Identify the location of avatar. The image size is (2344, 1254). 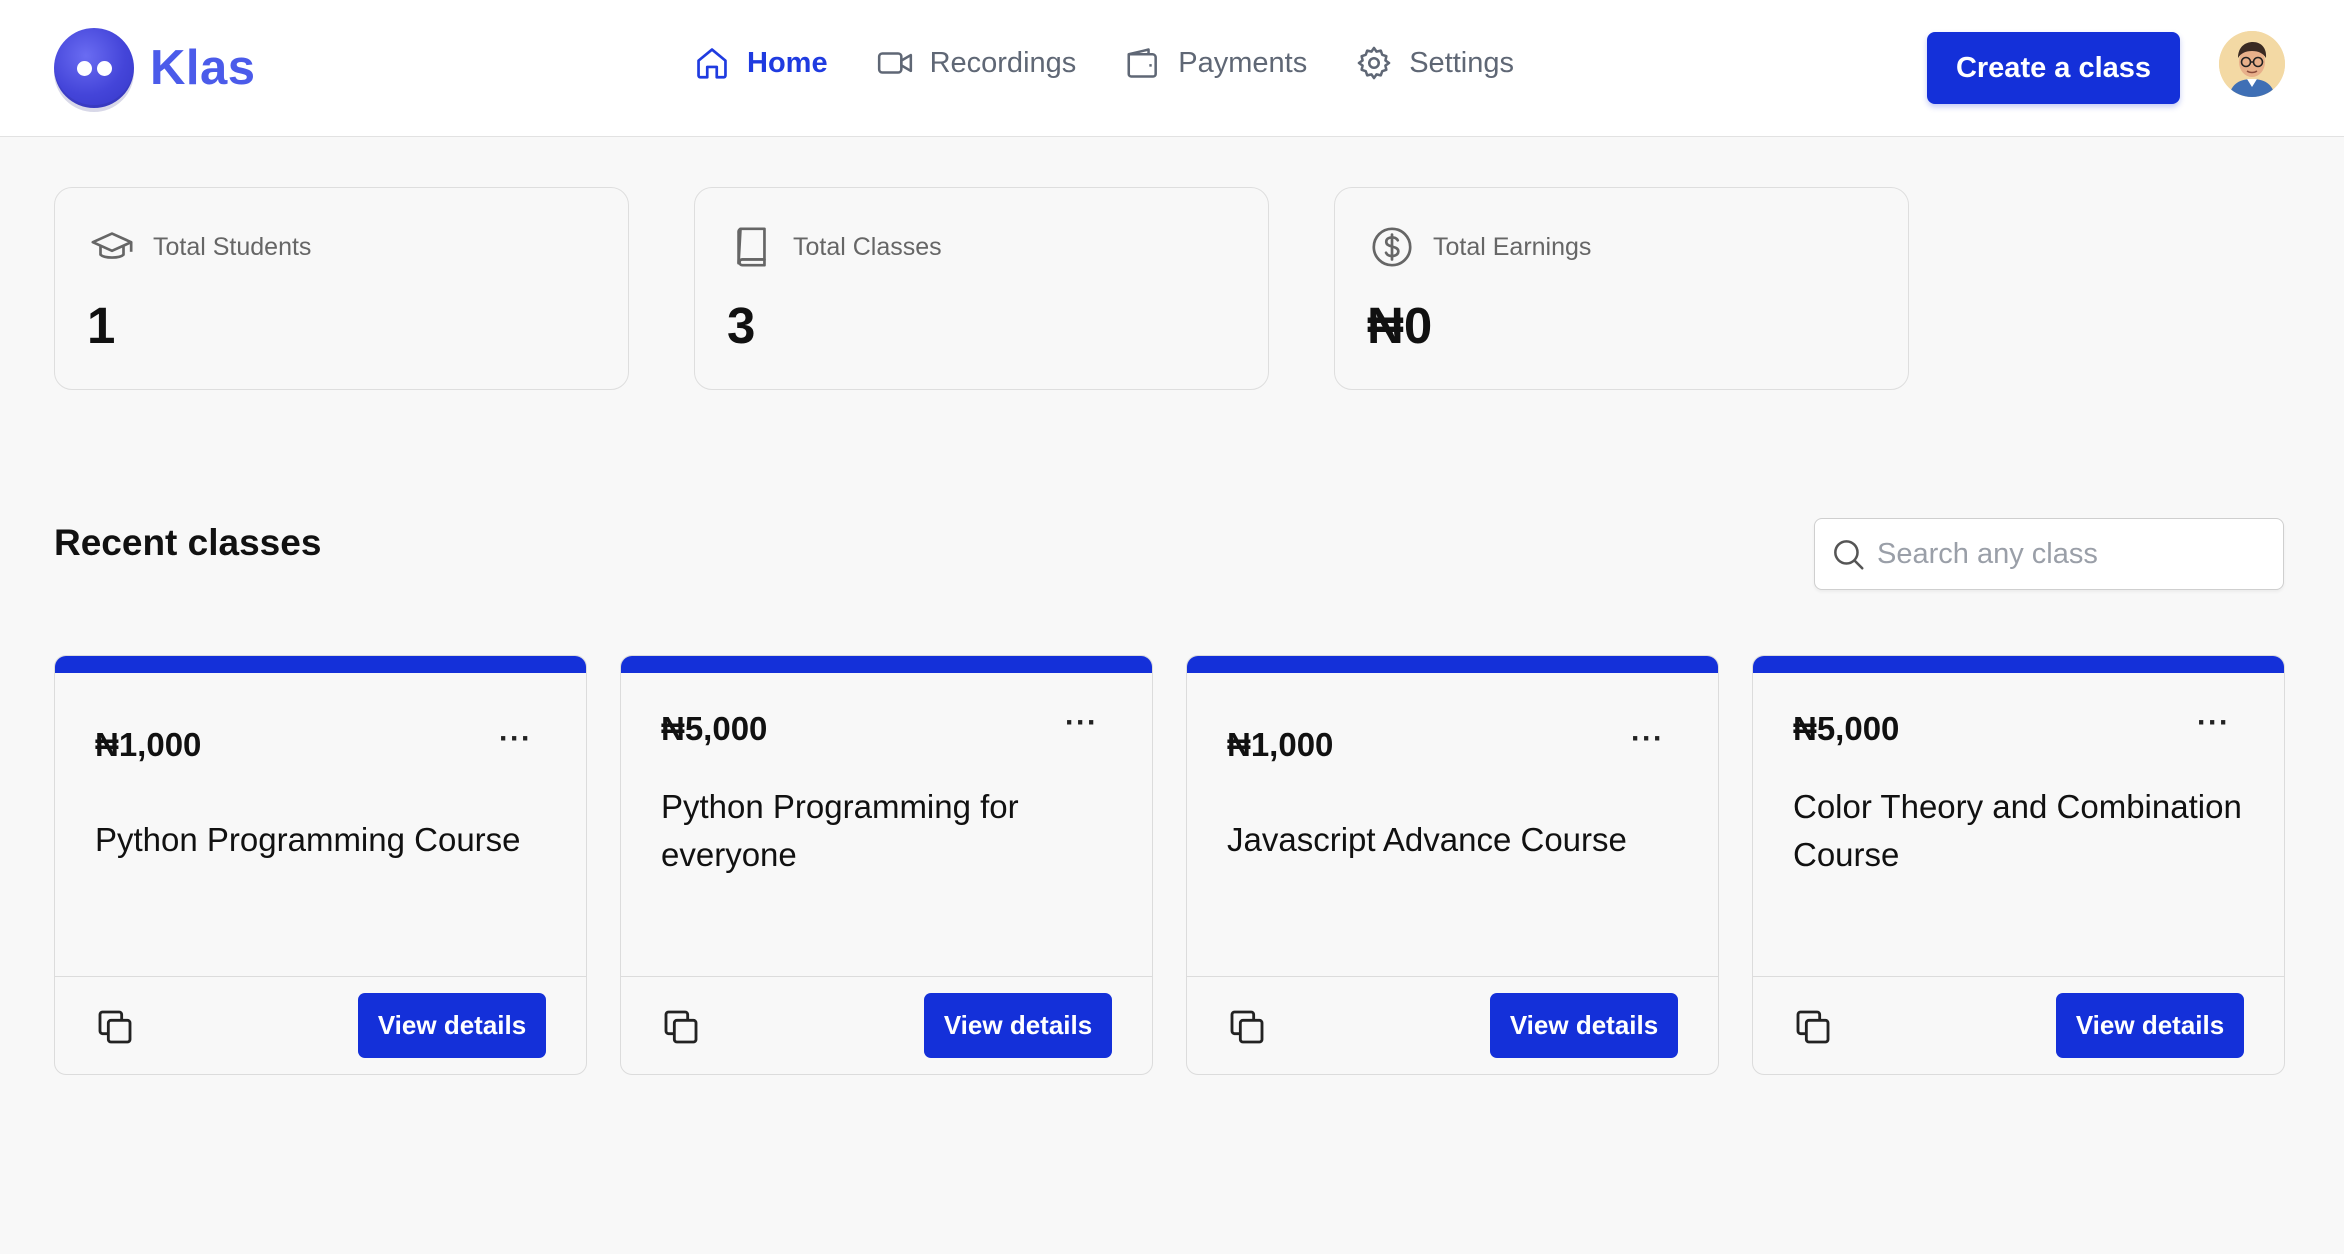
(2252, 64).